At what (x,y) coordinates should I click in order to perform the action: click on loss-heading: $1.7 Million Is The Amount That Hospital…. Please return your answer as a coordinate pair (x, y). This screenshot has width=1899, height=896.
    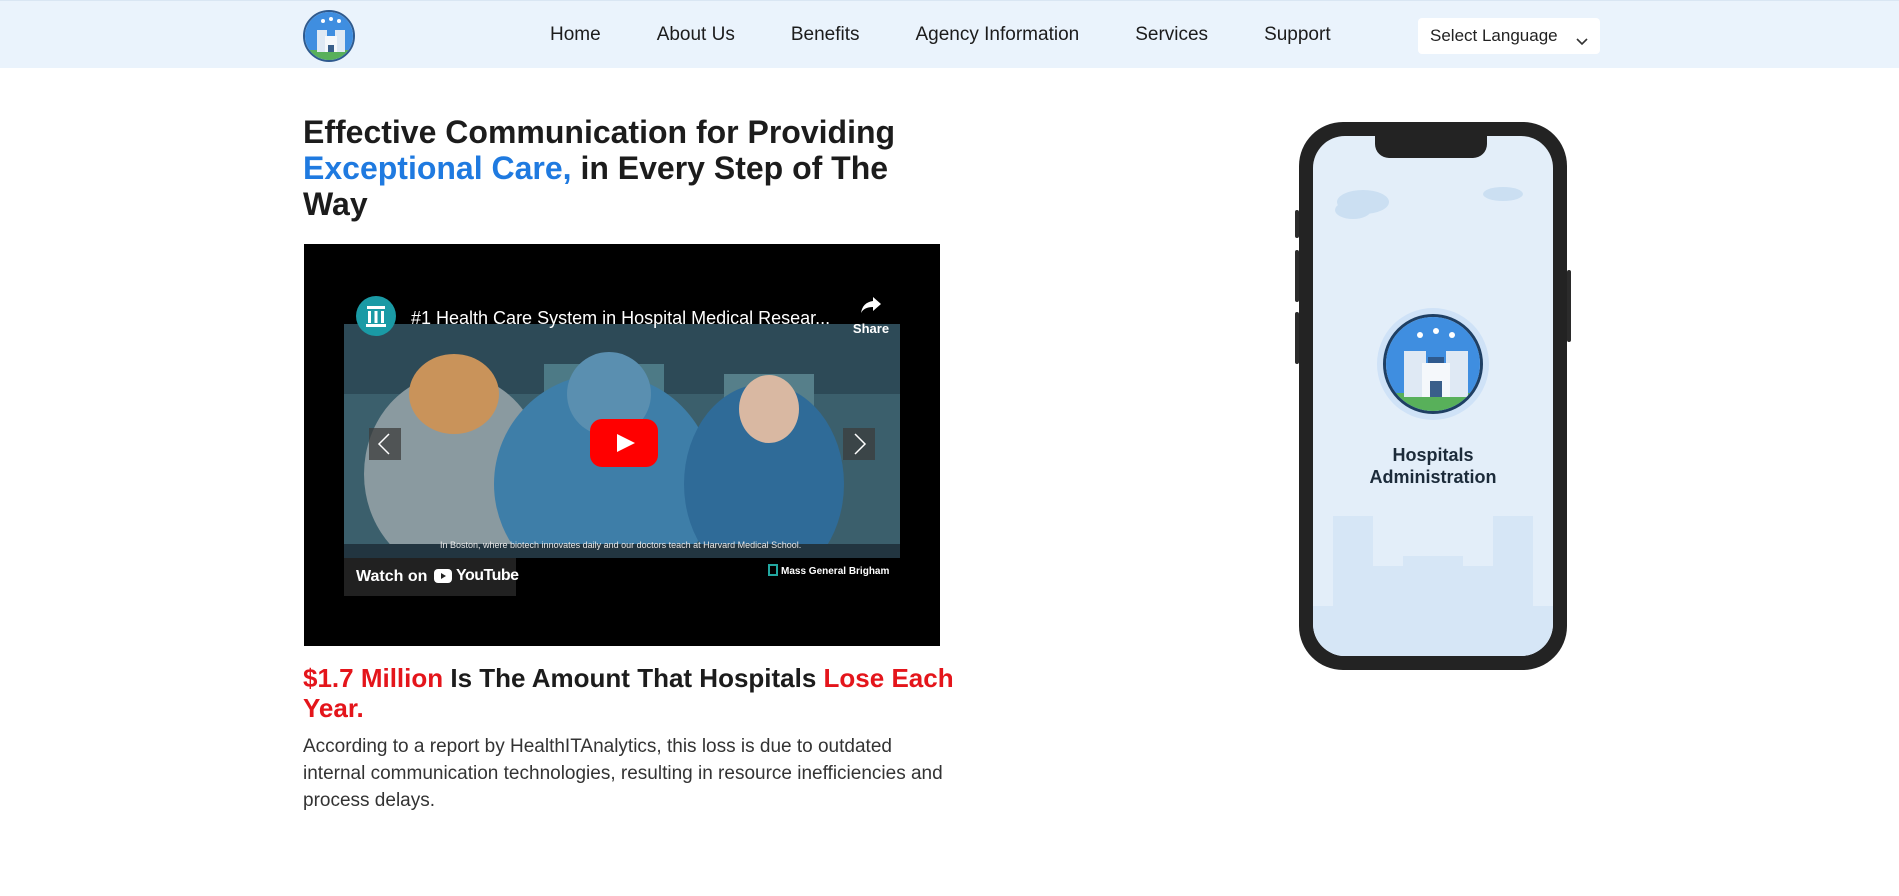
    Looking at the image, I should click on (633, 693).